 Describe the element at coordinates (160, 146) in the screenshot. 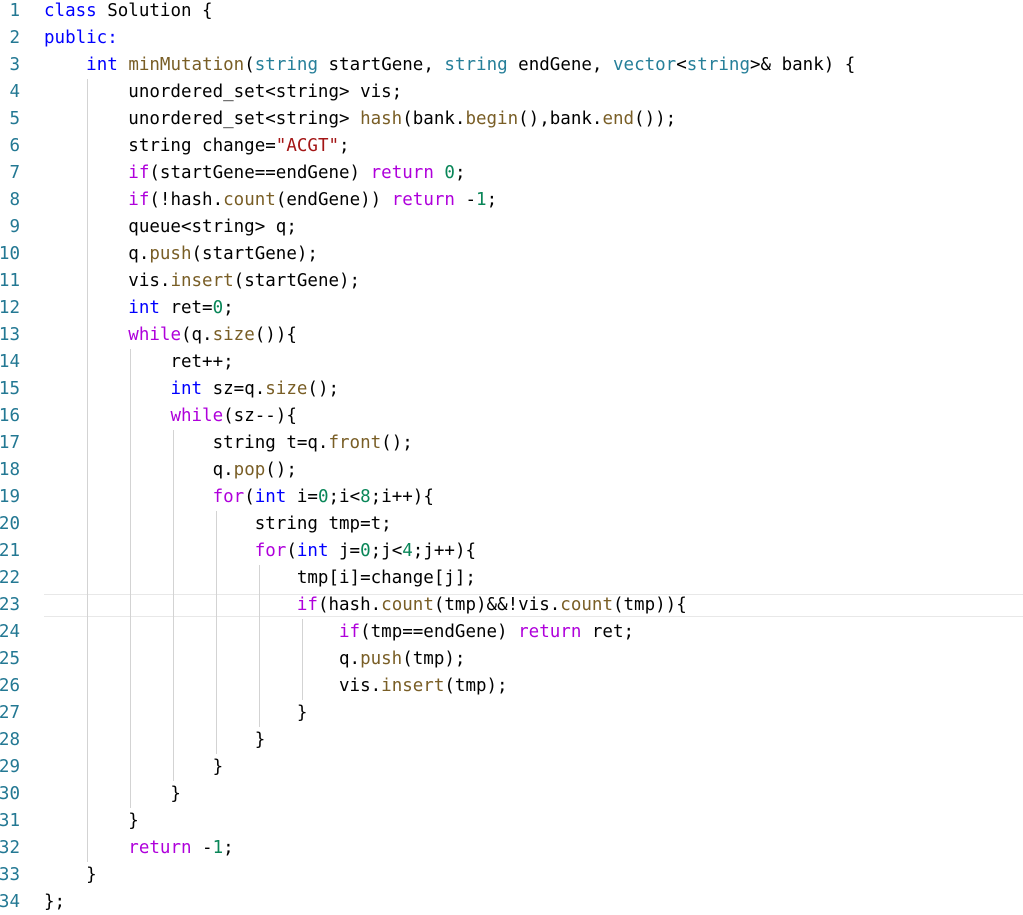

I see `code-token: string change=` at that location.